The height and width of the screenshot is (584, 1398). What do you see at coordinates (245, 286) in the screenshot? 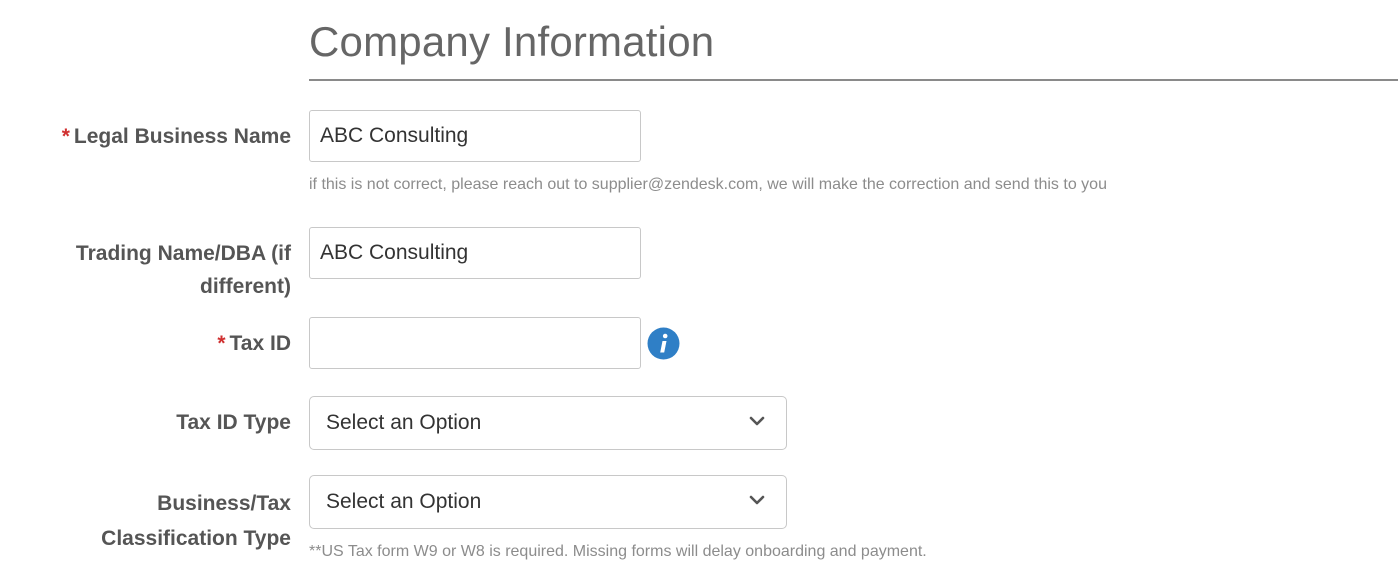
I see `trading-name-label-line2: different)` at bounding box center [245, 286].